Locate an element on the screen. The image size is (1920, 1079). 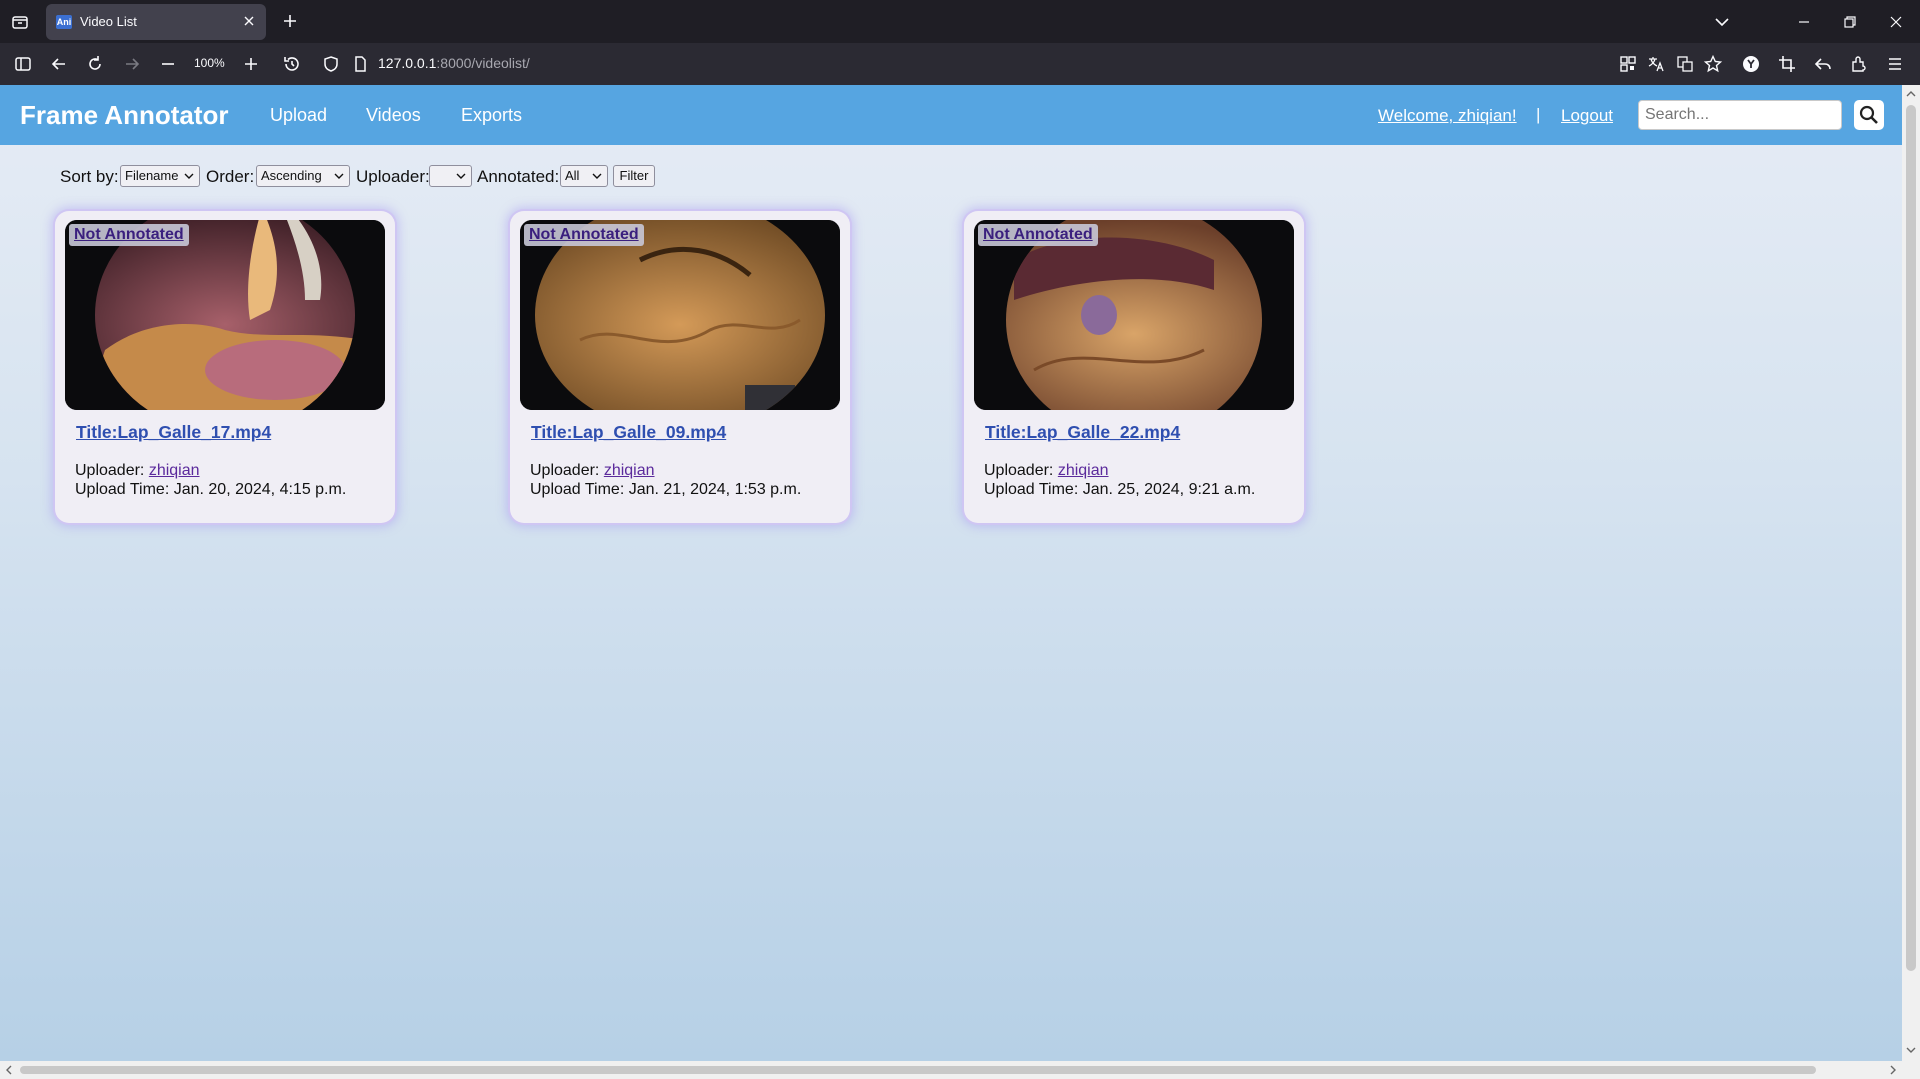
vertical-scrollbar-thumb is located at coordinates (1911, 538).